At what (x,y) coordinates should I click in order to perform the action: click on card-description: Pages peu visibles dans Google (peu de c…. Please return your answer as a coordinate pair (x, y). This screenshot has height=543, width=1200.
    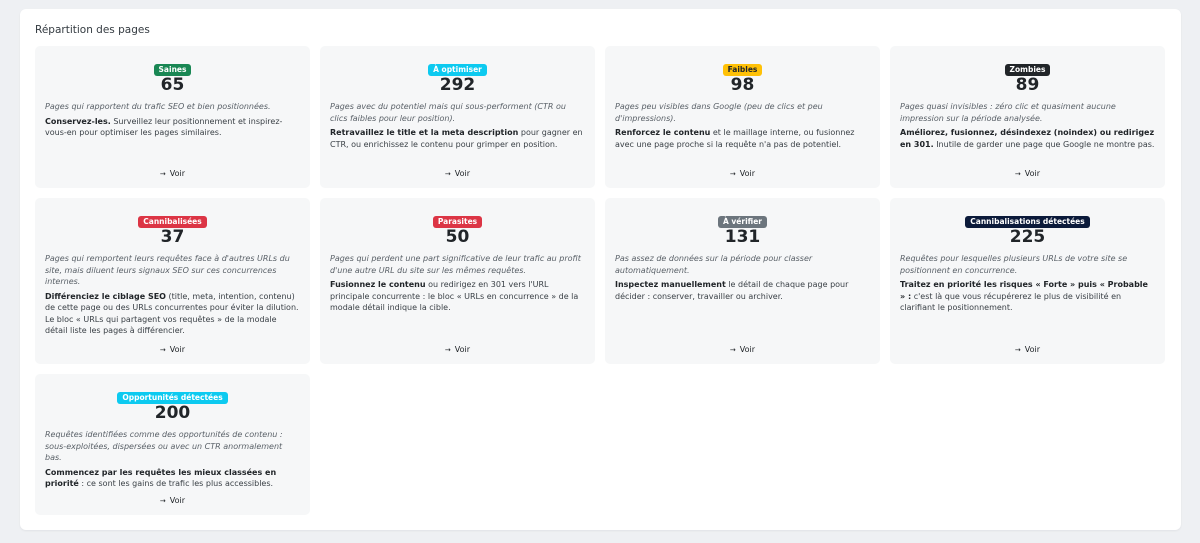
    Looking at the image, I should click on (719, 112).